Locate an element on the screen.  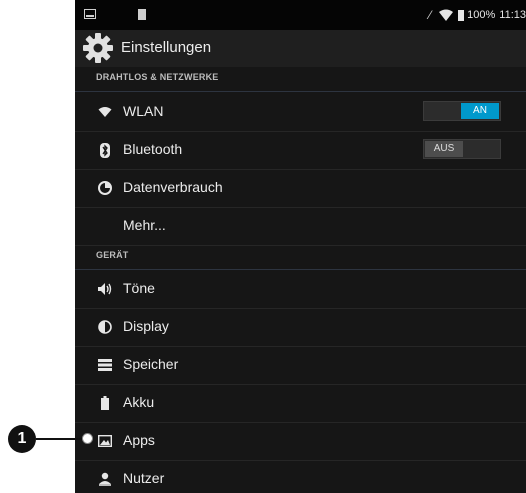
settings-item-label: Töne is located at coordinates (139, 288).